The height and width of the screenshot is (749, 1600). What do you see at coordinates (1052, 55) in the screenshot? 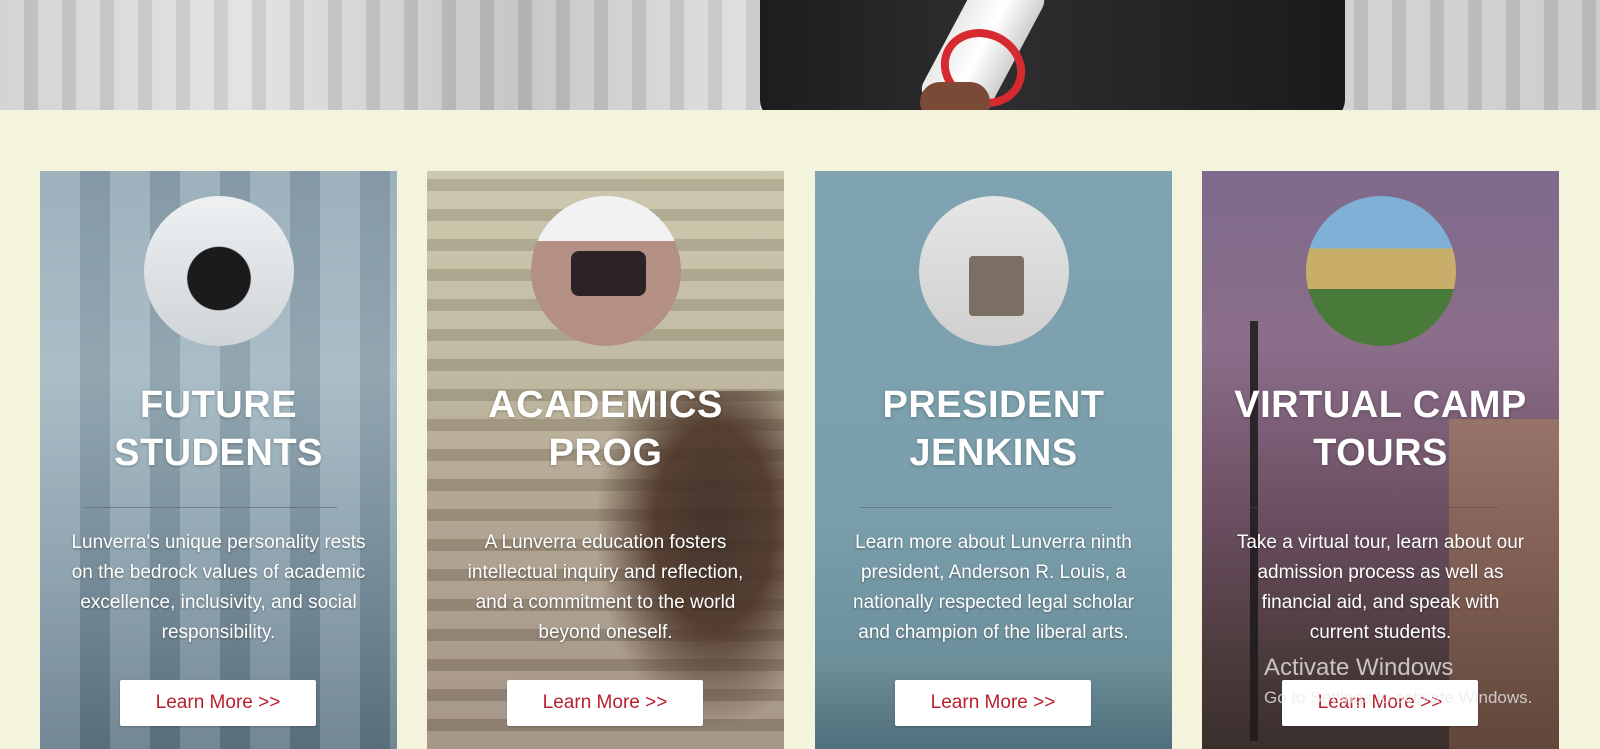
I see `hero-graduation-gown` at bounding box center [1052, 55].